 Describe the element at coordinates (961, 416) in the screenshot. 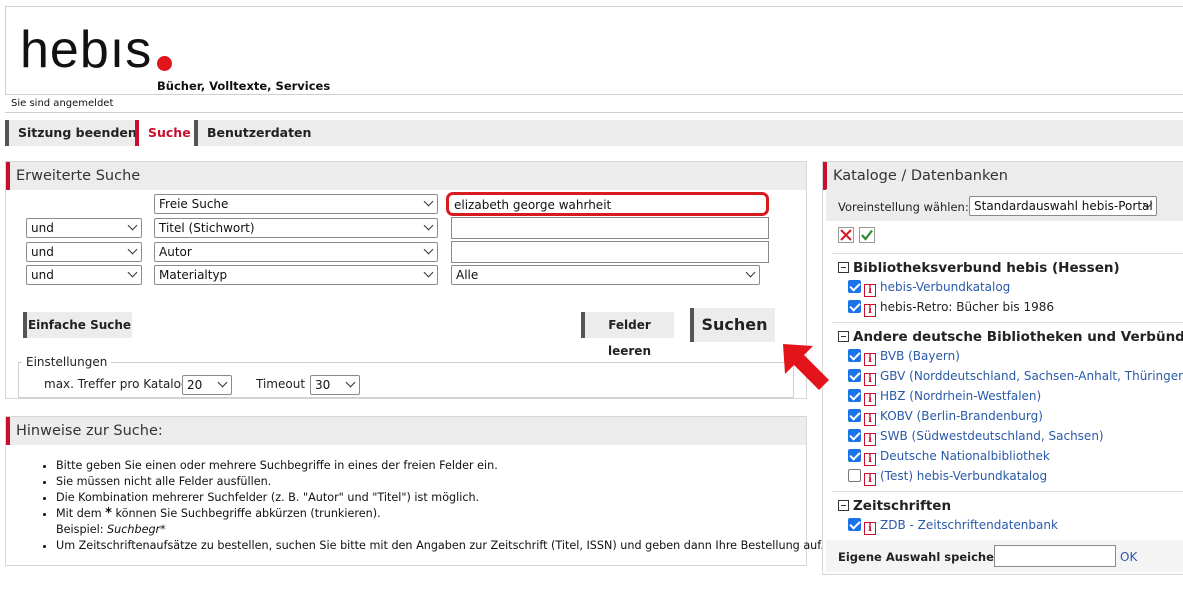

I see `catalog-link: KOBV (Berlin-Brandenburg)` at that location.